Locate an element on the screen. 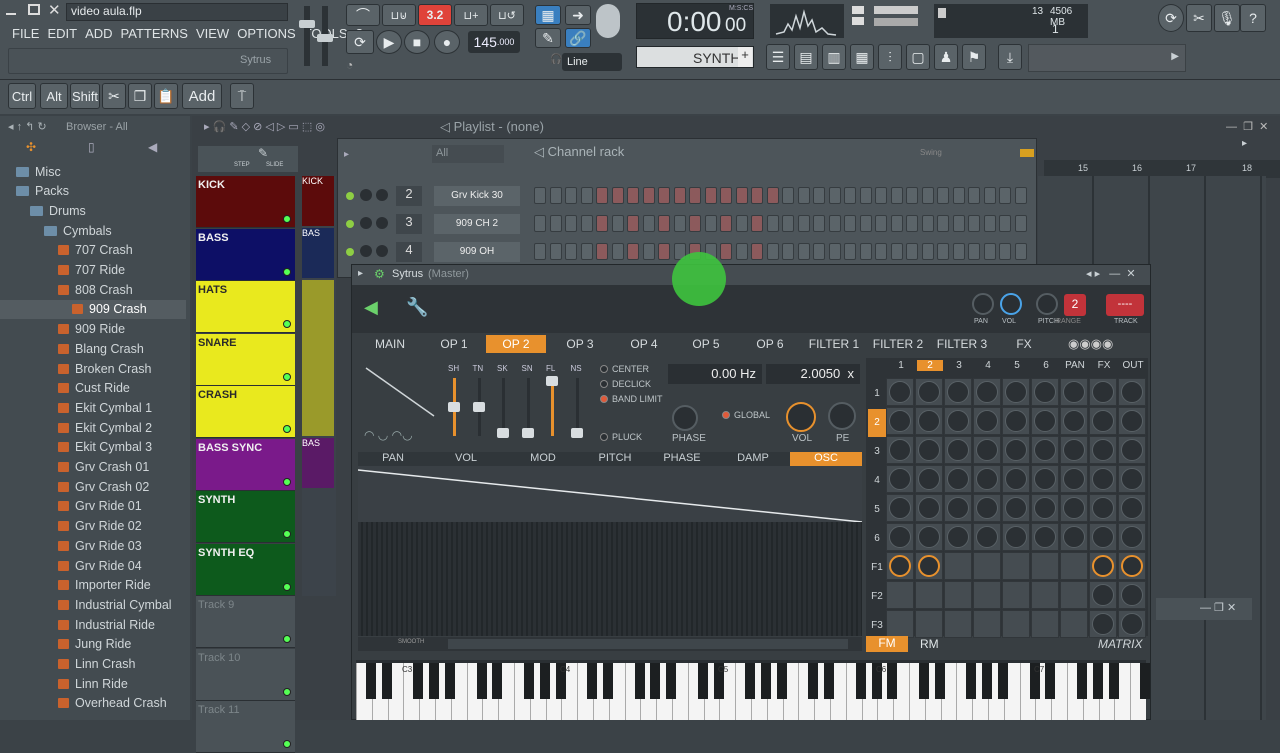 The width and height of the screenshot is (1280, 753). cut-icon: ✂ is located at coordinates (114, 96).